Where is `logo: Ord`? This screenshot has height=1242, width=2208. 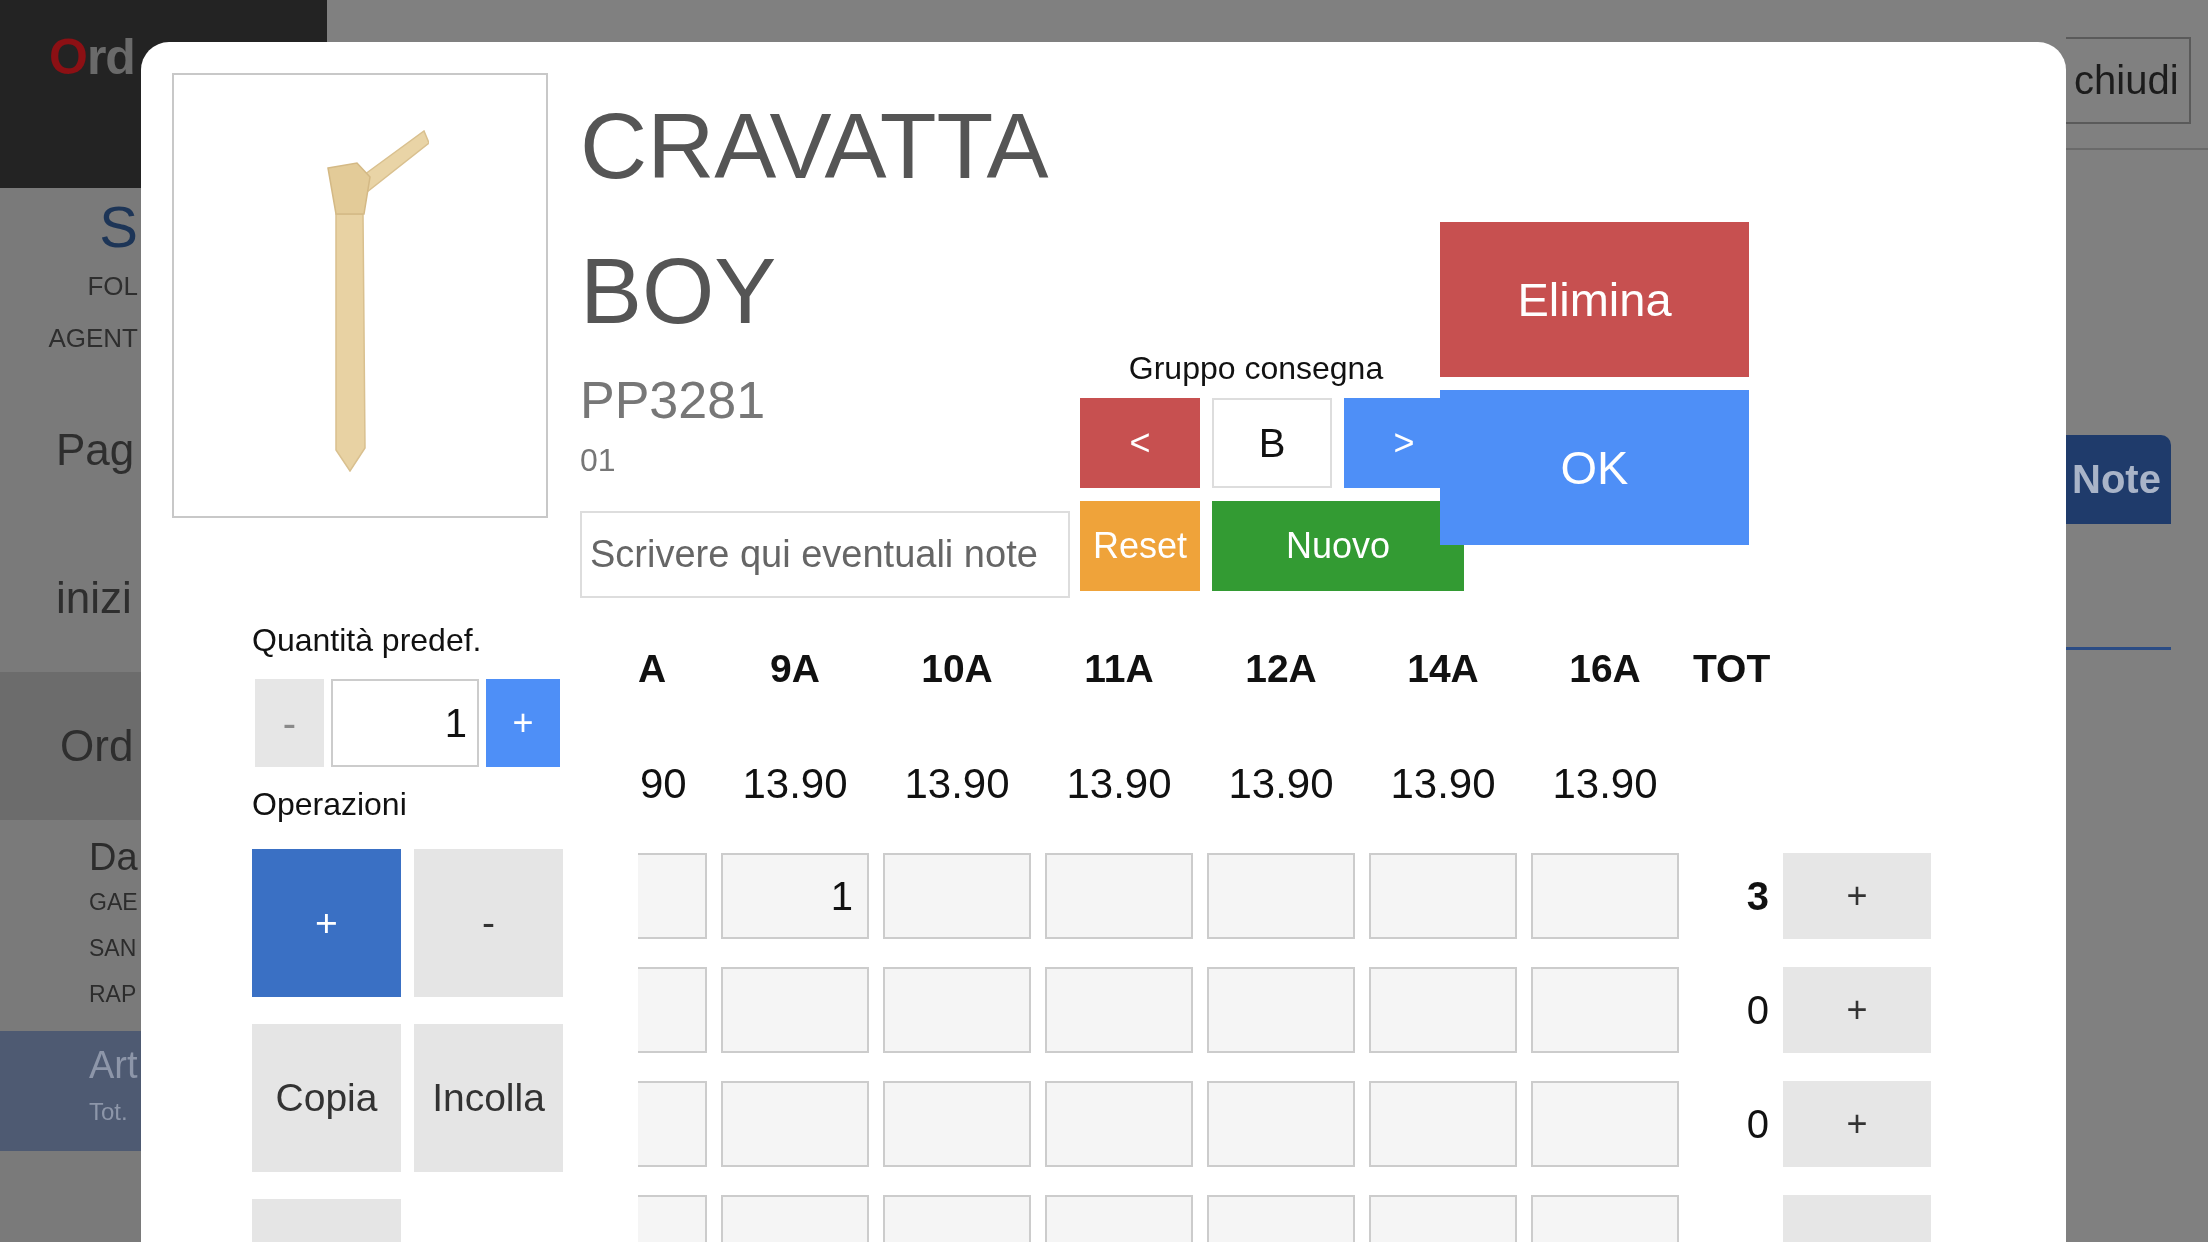
logo: Ord is located at coordinates (92, 57).